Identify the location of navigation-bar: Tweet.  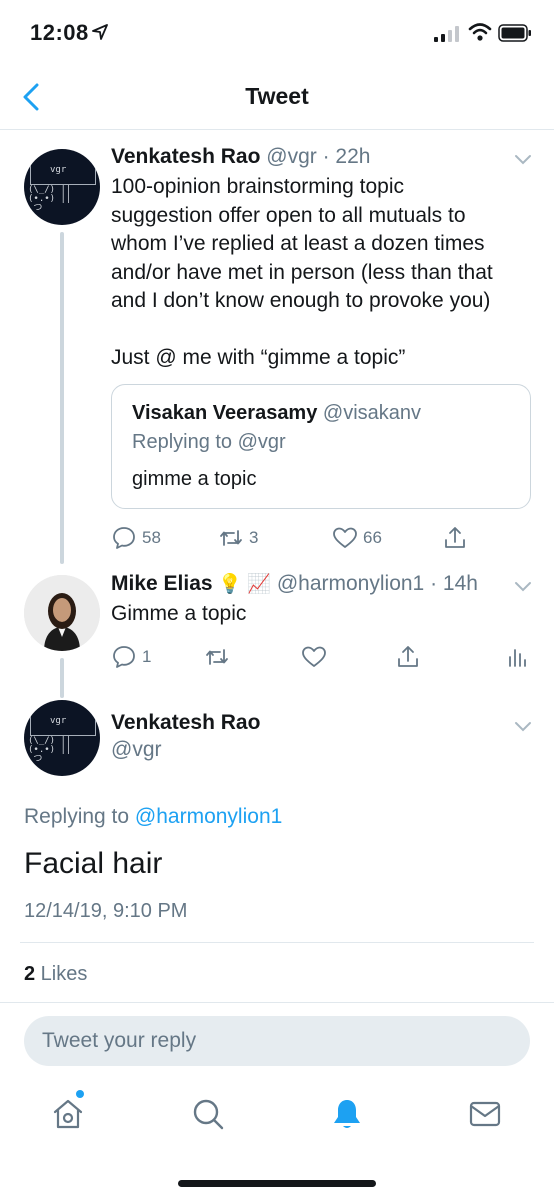
(277, 96).